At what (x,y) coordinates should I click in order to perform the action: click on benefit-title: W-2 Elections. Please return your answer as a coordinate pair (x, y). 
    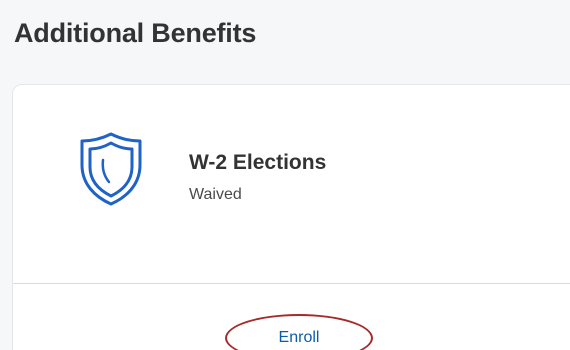
    Looking at the image, I should click on (258, 162).